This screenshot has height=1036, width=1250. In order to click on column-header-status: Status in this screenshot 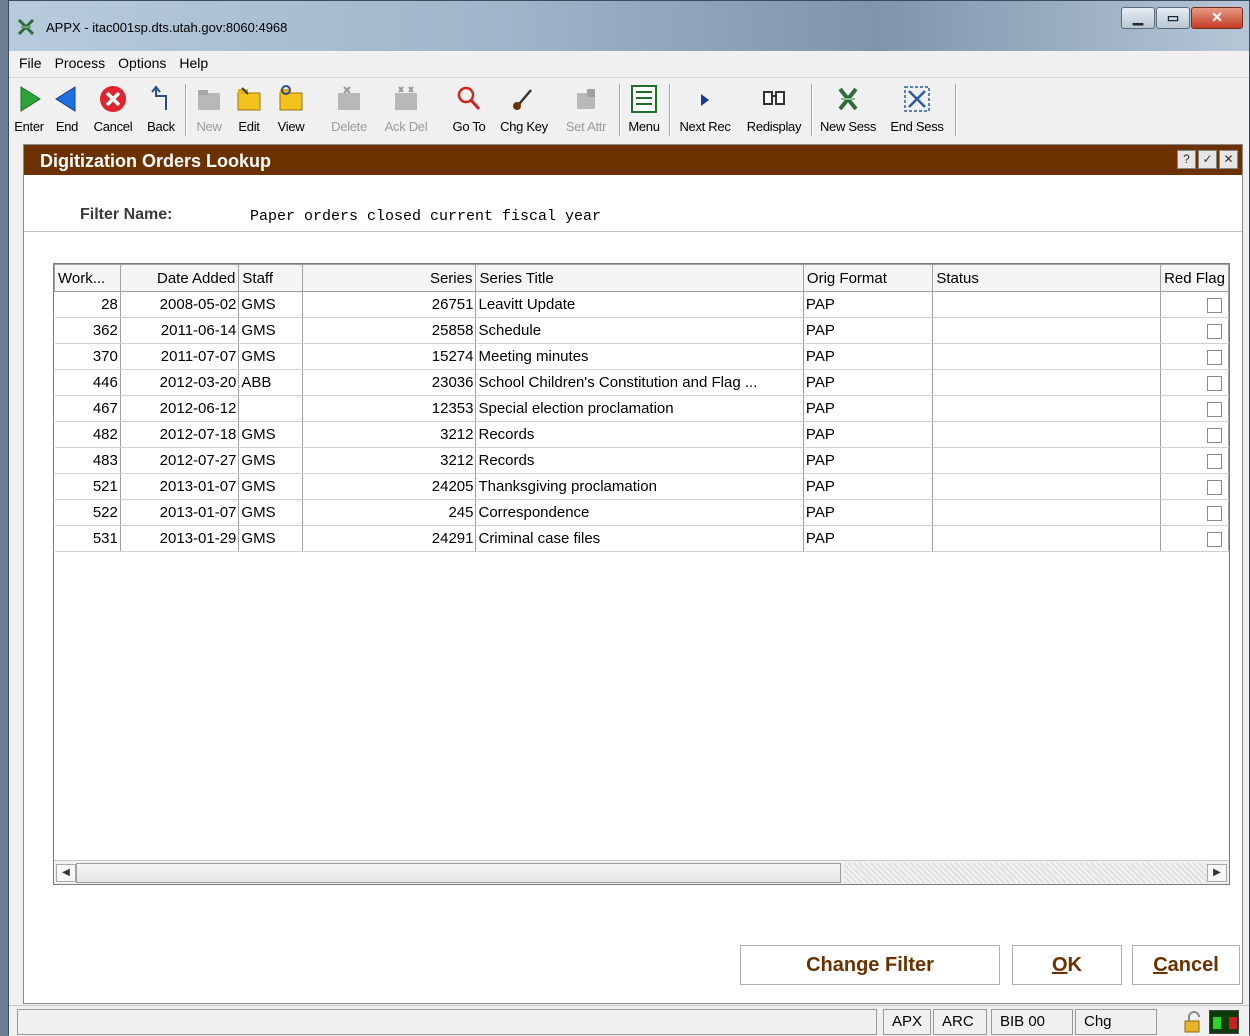, I will do `click(1047, 278)`.